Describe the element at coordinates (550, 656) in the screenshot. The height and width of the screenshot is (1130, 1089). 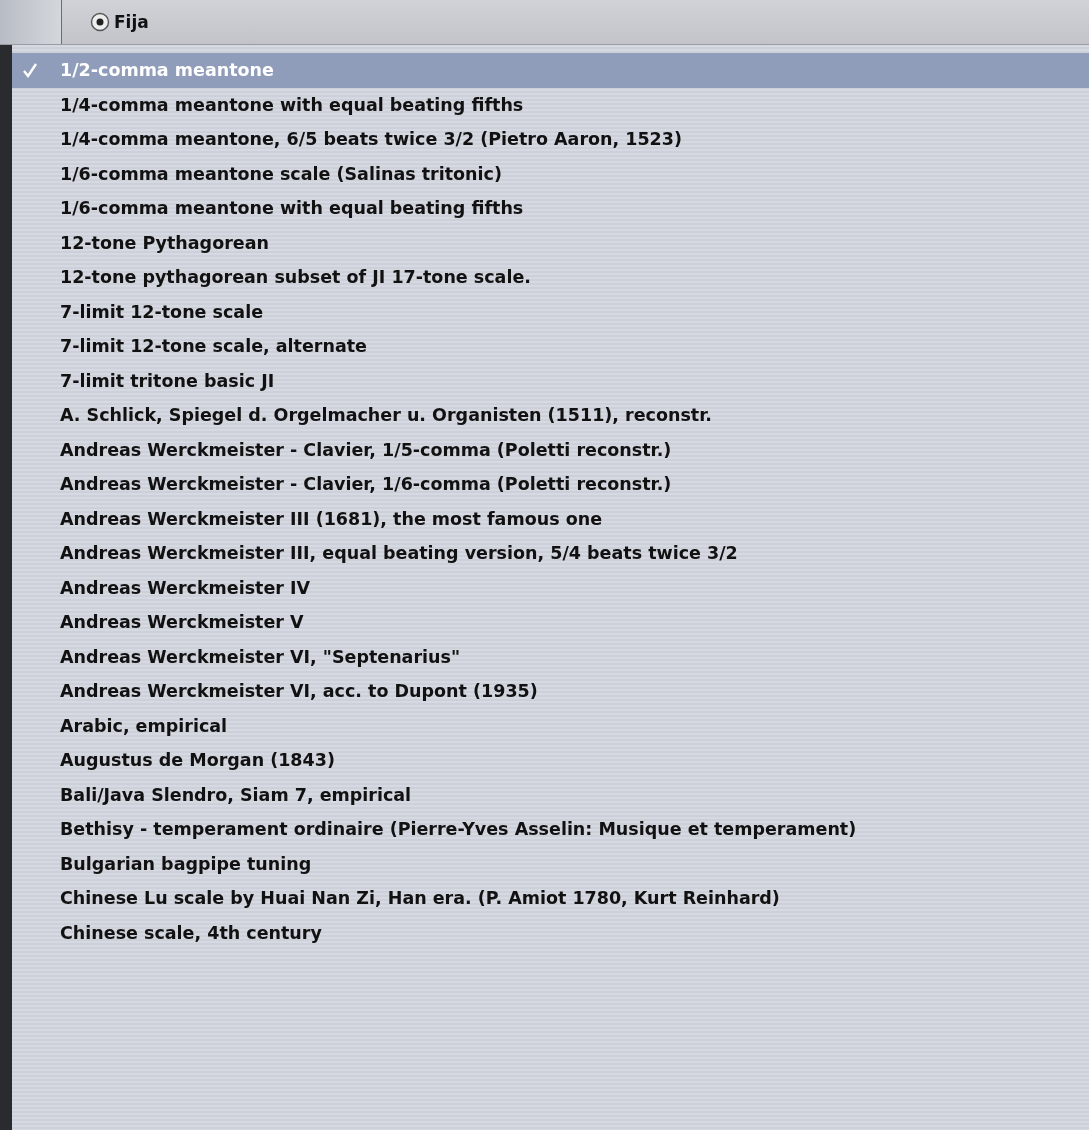
I see `menu-item: Andreas Werckmeister VI, "Septenarius"` at that location.